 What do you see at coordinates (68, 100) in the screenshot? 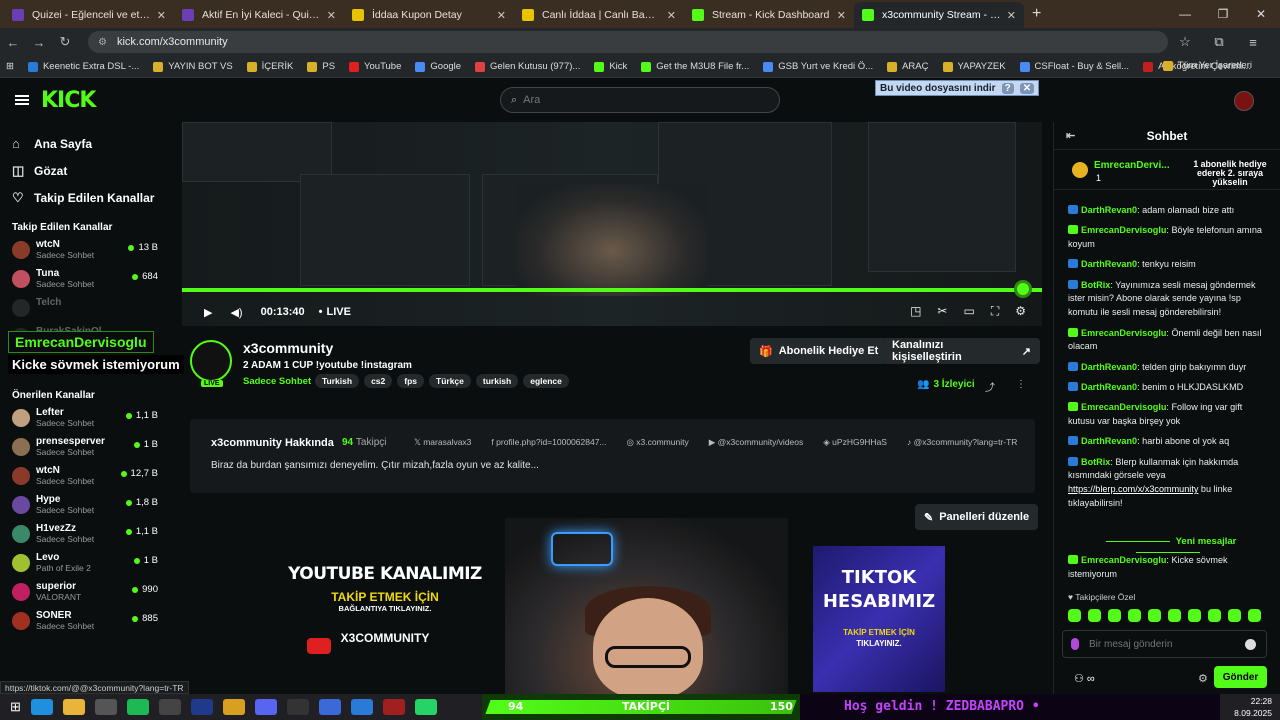
I see `kick-logo: KICK` at bounding box center [68, 100].